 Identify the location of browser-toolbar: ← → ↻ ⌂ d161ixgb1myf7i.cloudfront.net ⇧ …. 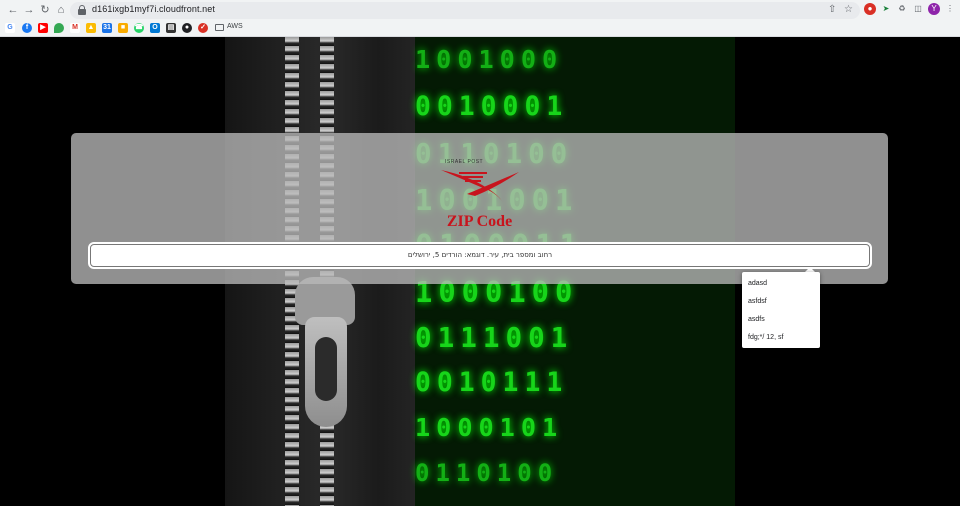
(480, 10).